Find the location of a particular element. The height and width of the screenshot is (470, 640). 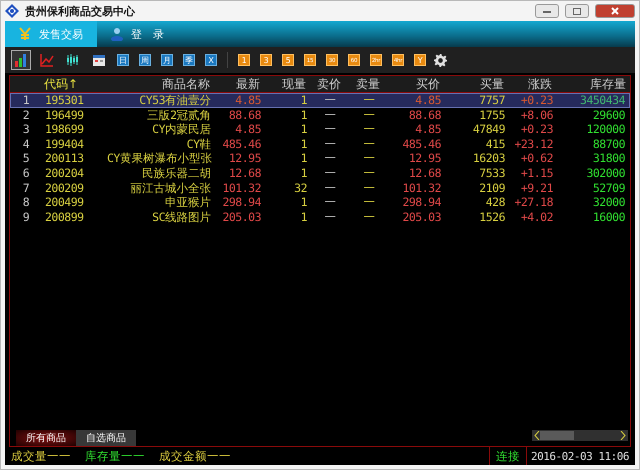

period-button: 季 is located at coordinates (189, 60).